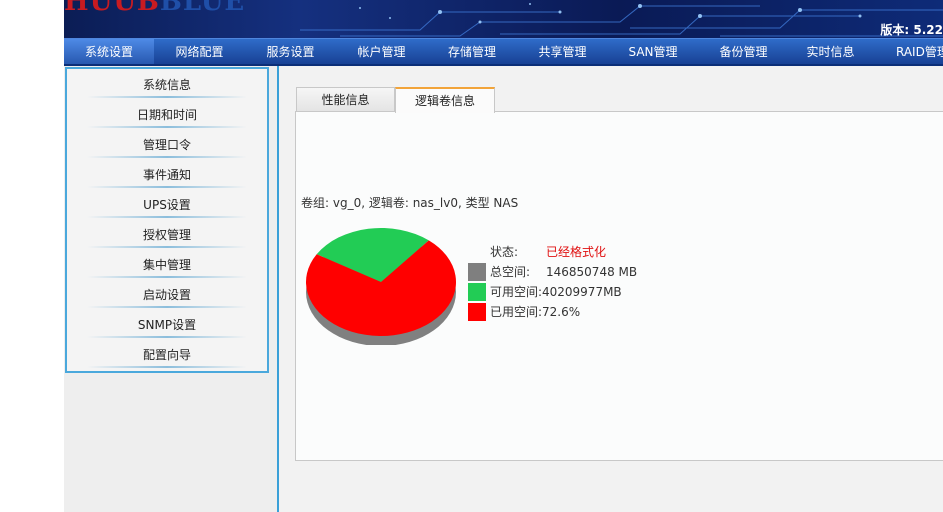  I want to click on total-space-value: 146850748 MB, so click(592, 272).